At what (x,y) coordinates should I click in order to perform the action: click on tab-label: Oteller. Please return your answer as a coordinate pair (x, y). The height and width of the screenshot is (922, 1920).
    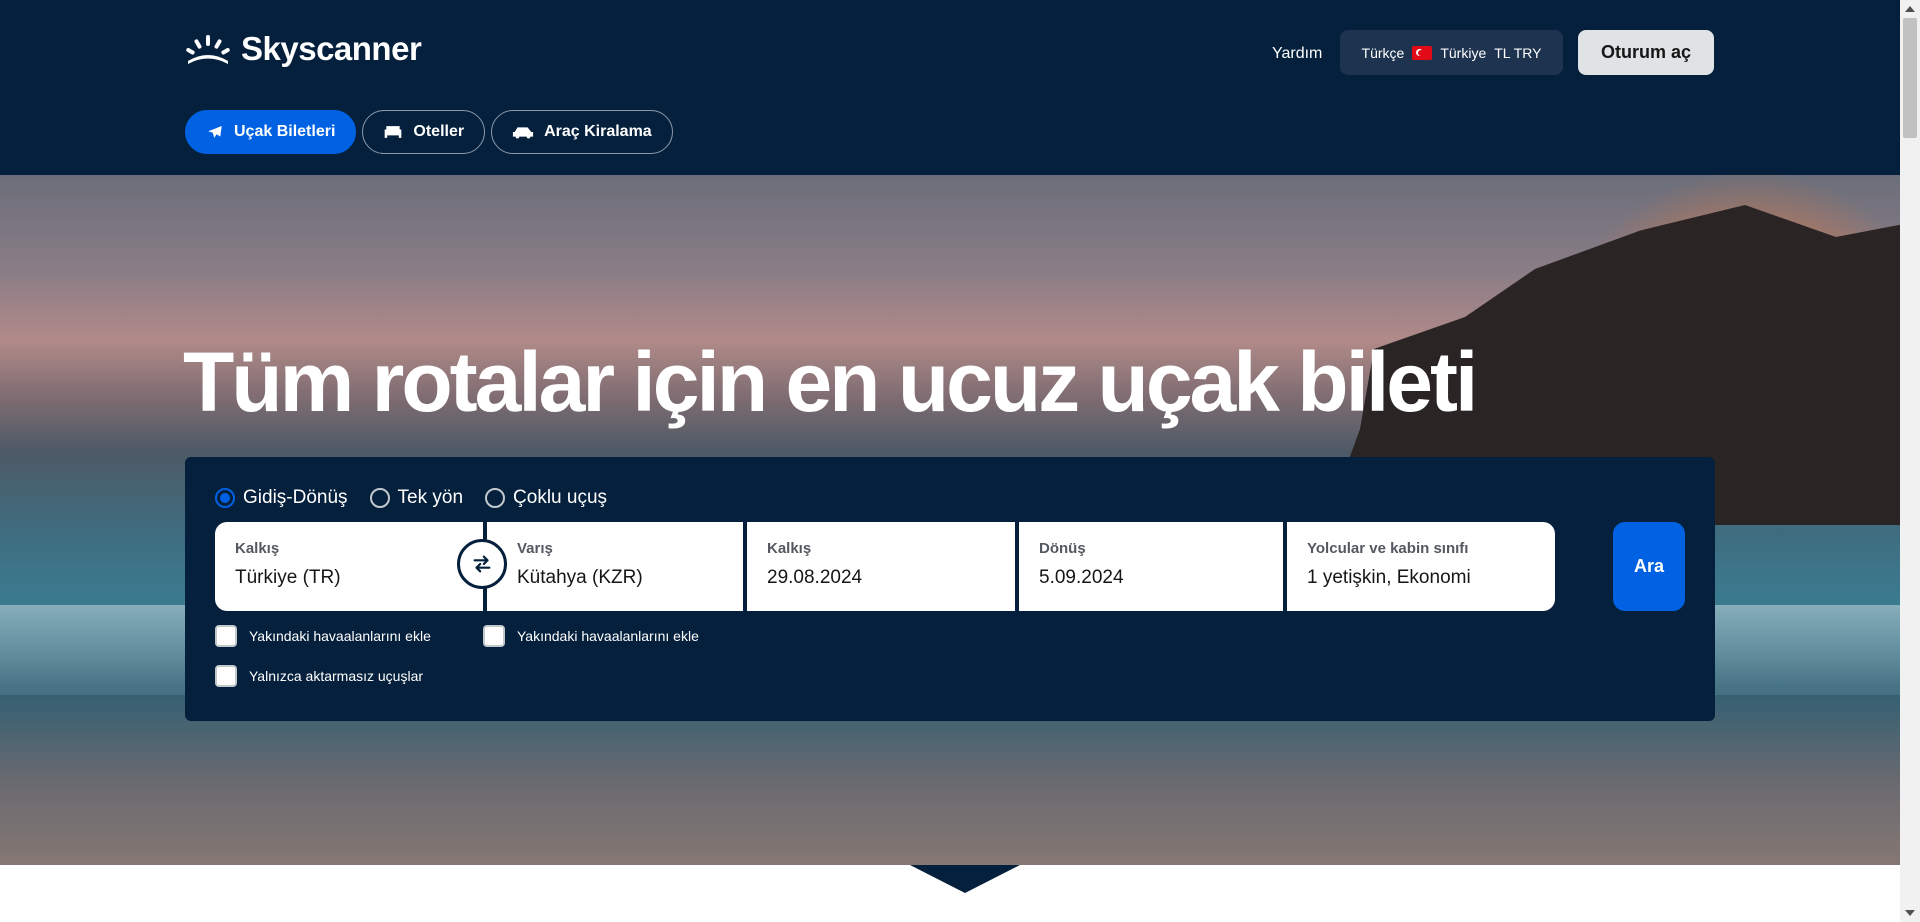
    Looking at the image, I should click on (439, 131).